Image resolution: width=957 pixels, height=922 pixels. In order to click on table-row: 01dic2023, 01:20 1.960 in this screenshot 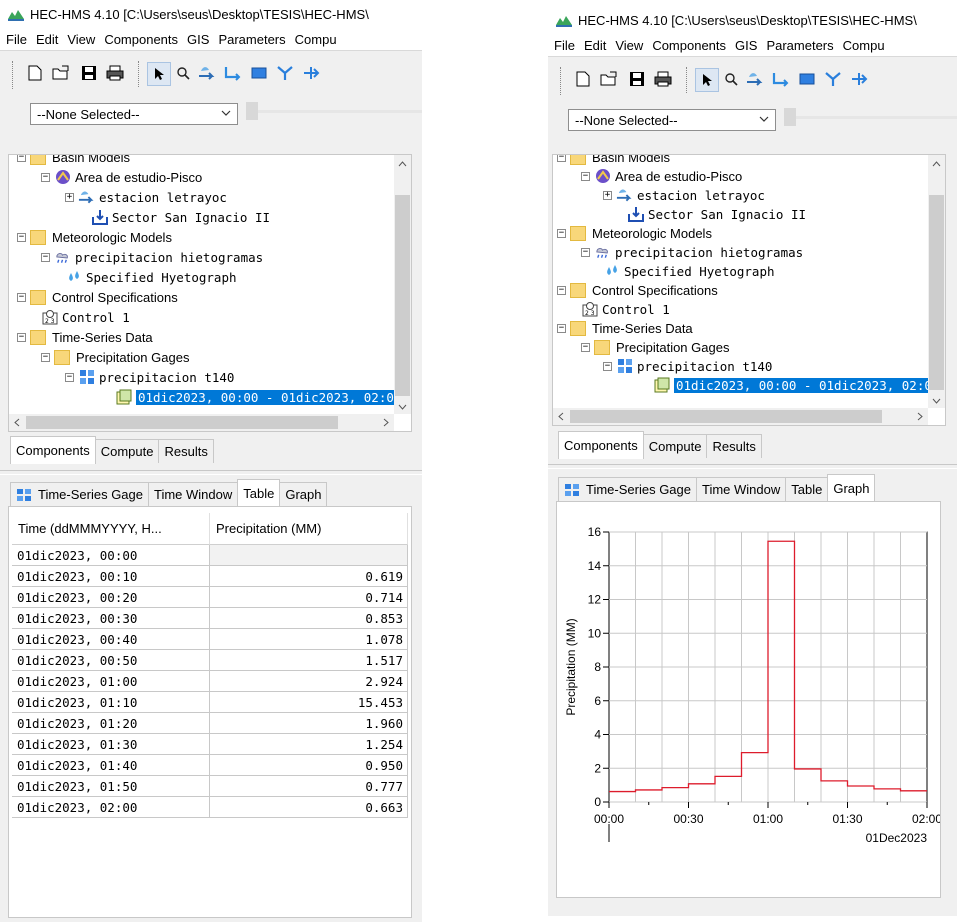, I will do `click(210, 723)`.